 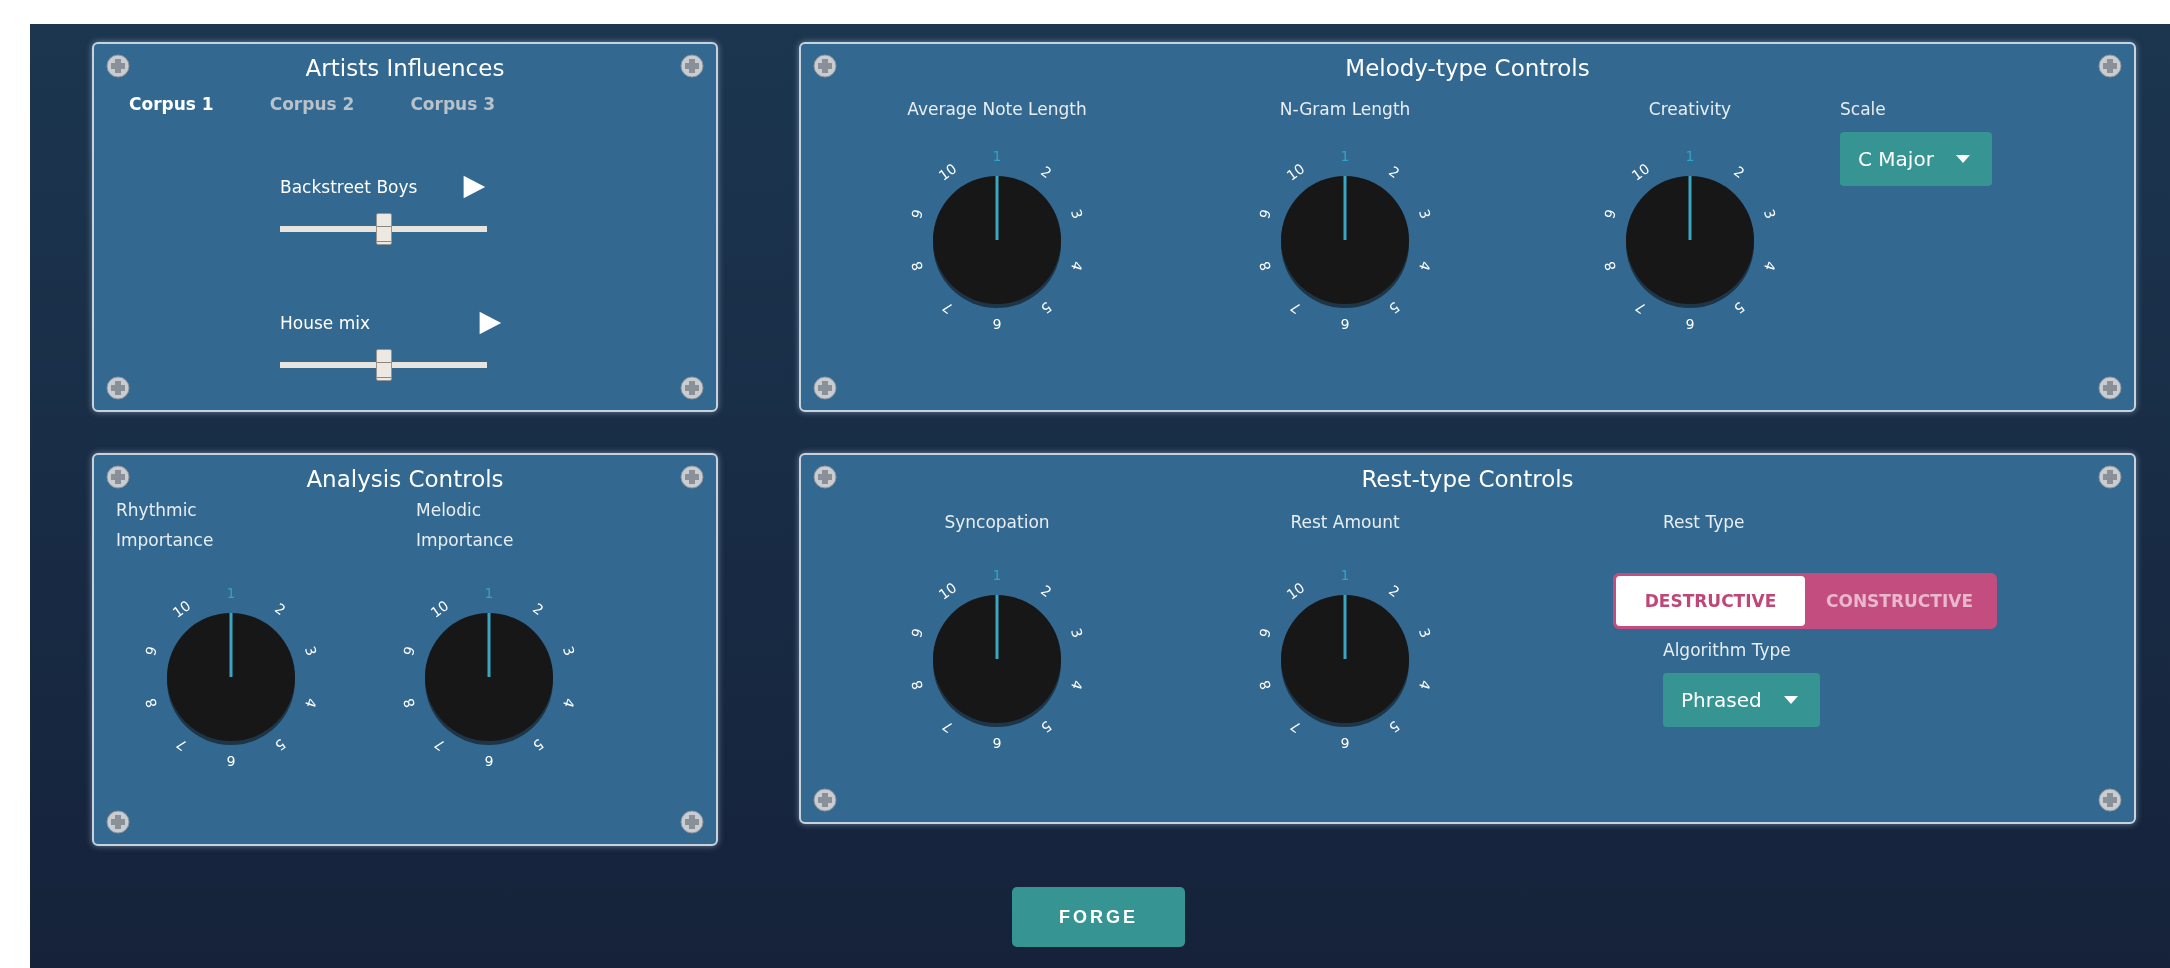 I want to click on knob-label: Syncopation, so click(x=997, y=522).